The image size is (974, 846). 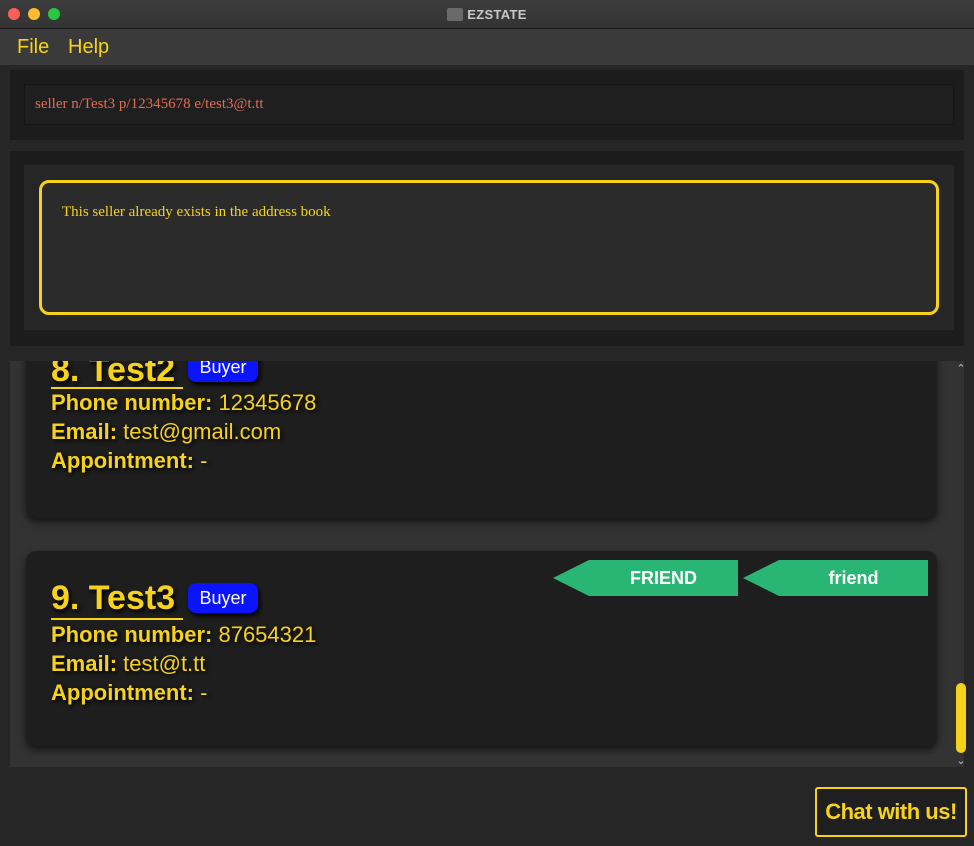 What do you see at coordinates (455, 14) in the screenshot?
I see `app-icon` at bounding box center [455, 14].